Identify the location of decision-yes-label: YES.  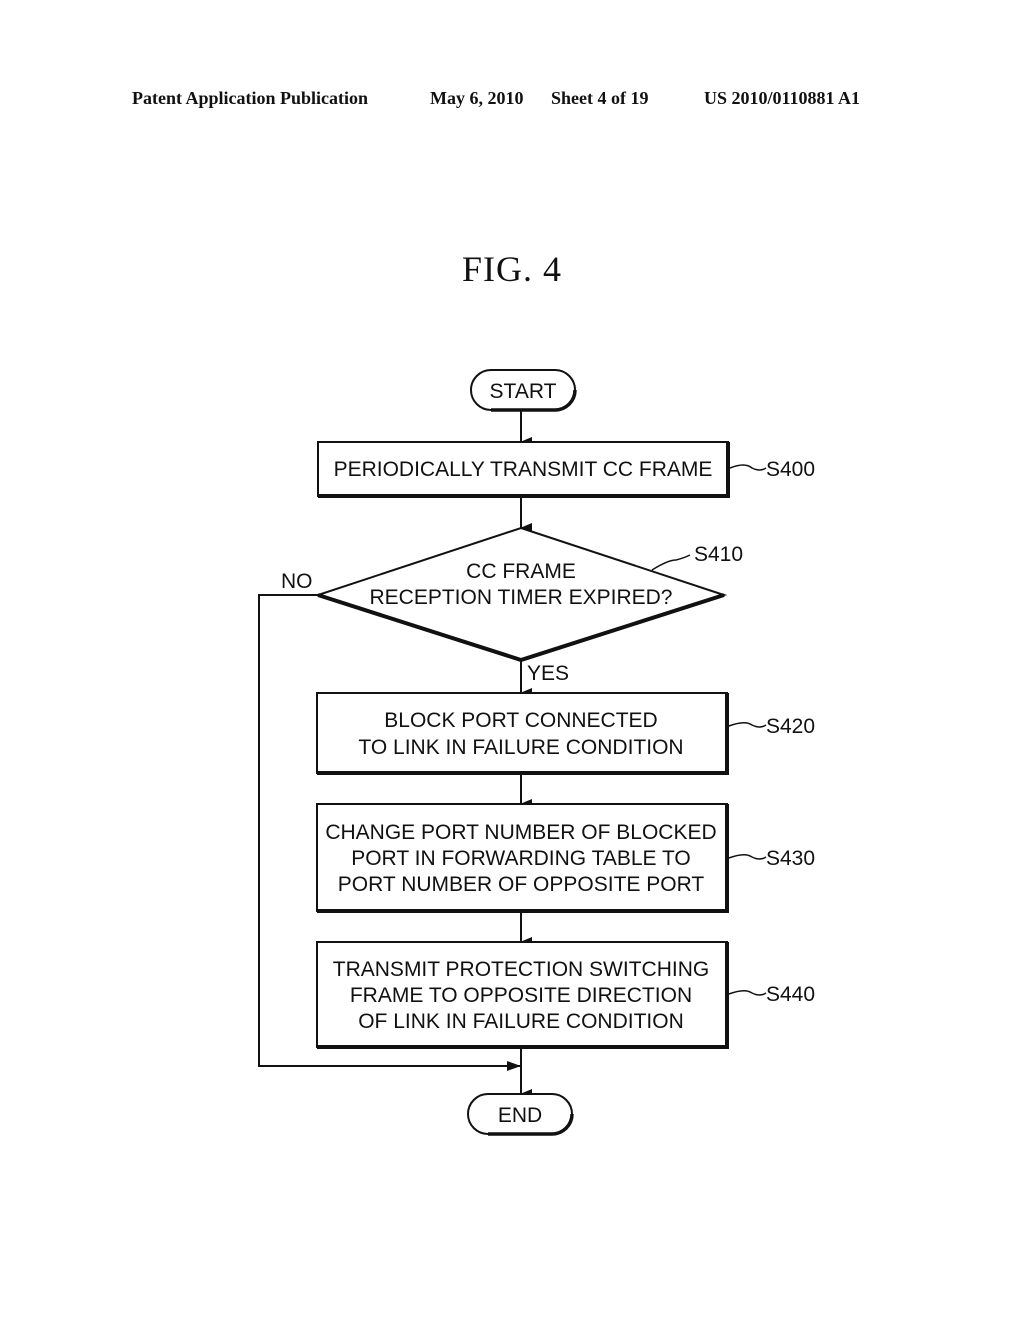
(548, 673).